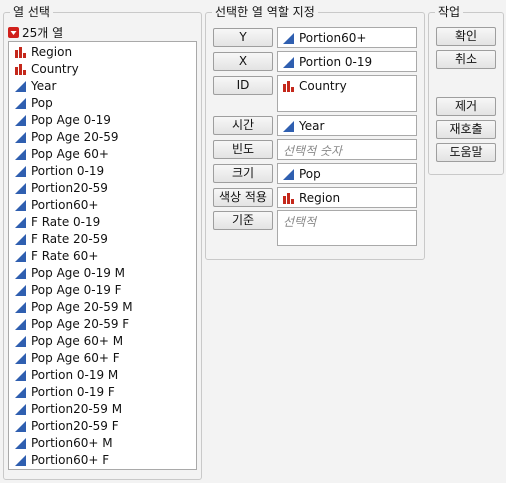  I want to click on column-count-label: 25개 열, so click(43, 33).